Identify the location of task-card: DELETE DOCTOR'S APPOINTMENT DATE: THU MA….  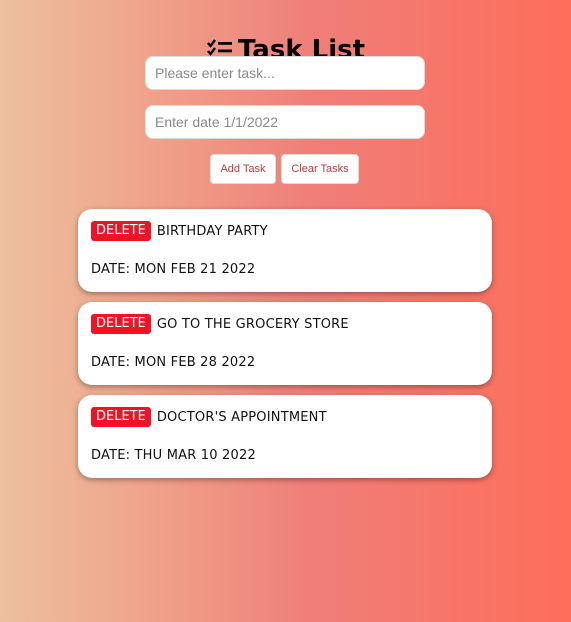
(285, 436).